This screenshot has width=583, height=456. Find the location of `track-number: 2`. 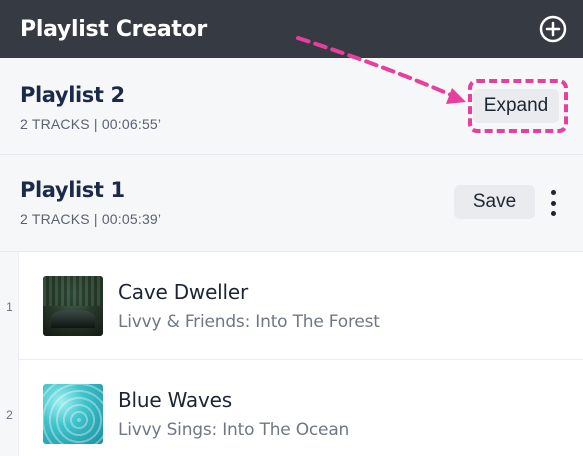

track-number: 2 is located at coordinates (9, 415).